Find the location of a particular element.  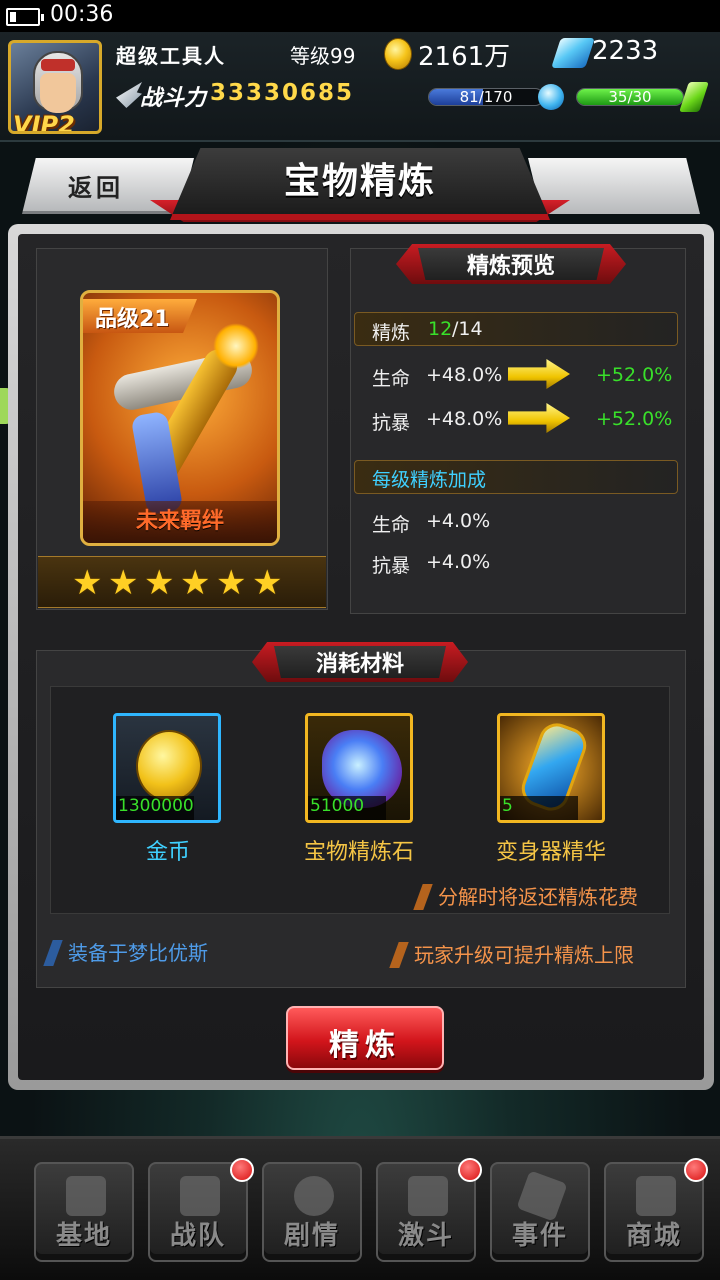

hero-head-icon is located at coordinates (314, 1196).